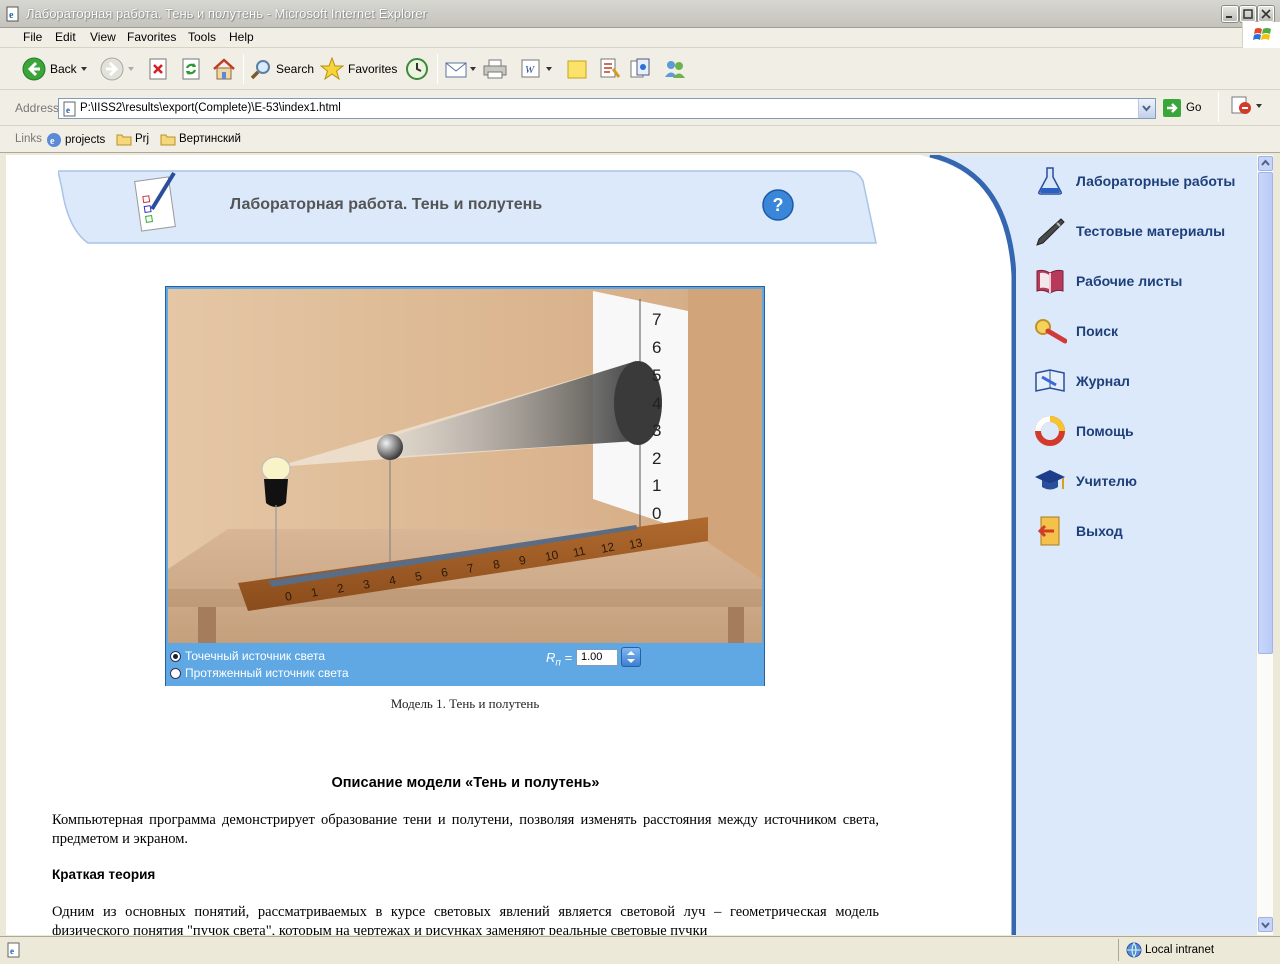 This screenshot has height=964, width=1280. I want to click on research-icon, so click(610, 68).